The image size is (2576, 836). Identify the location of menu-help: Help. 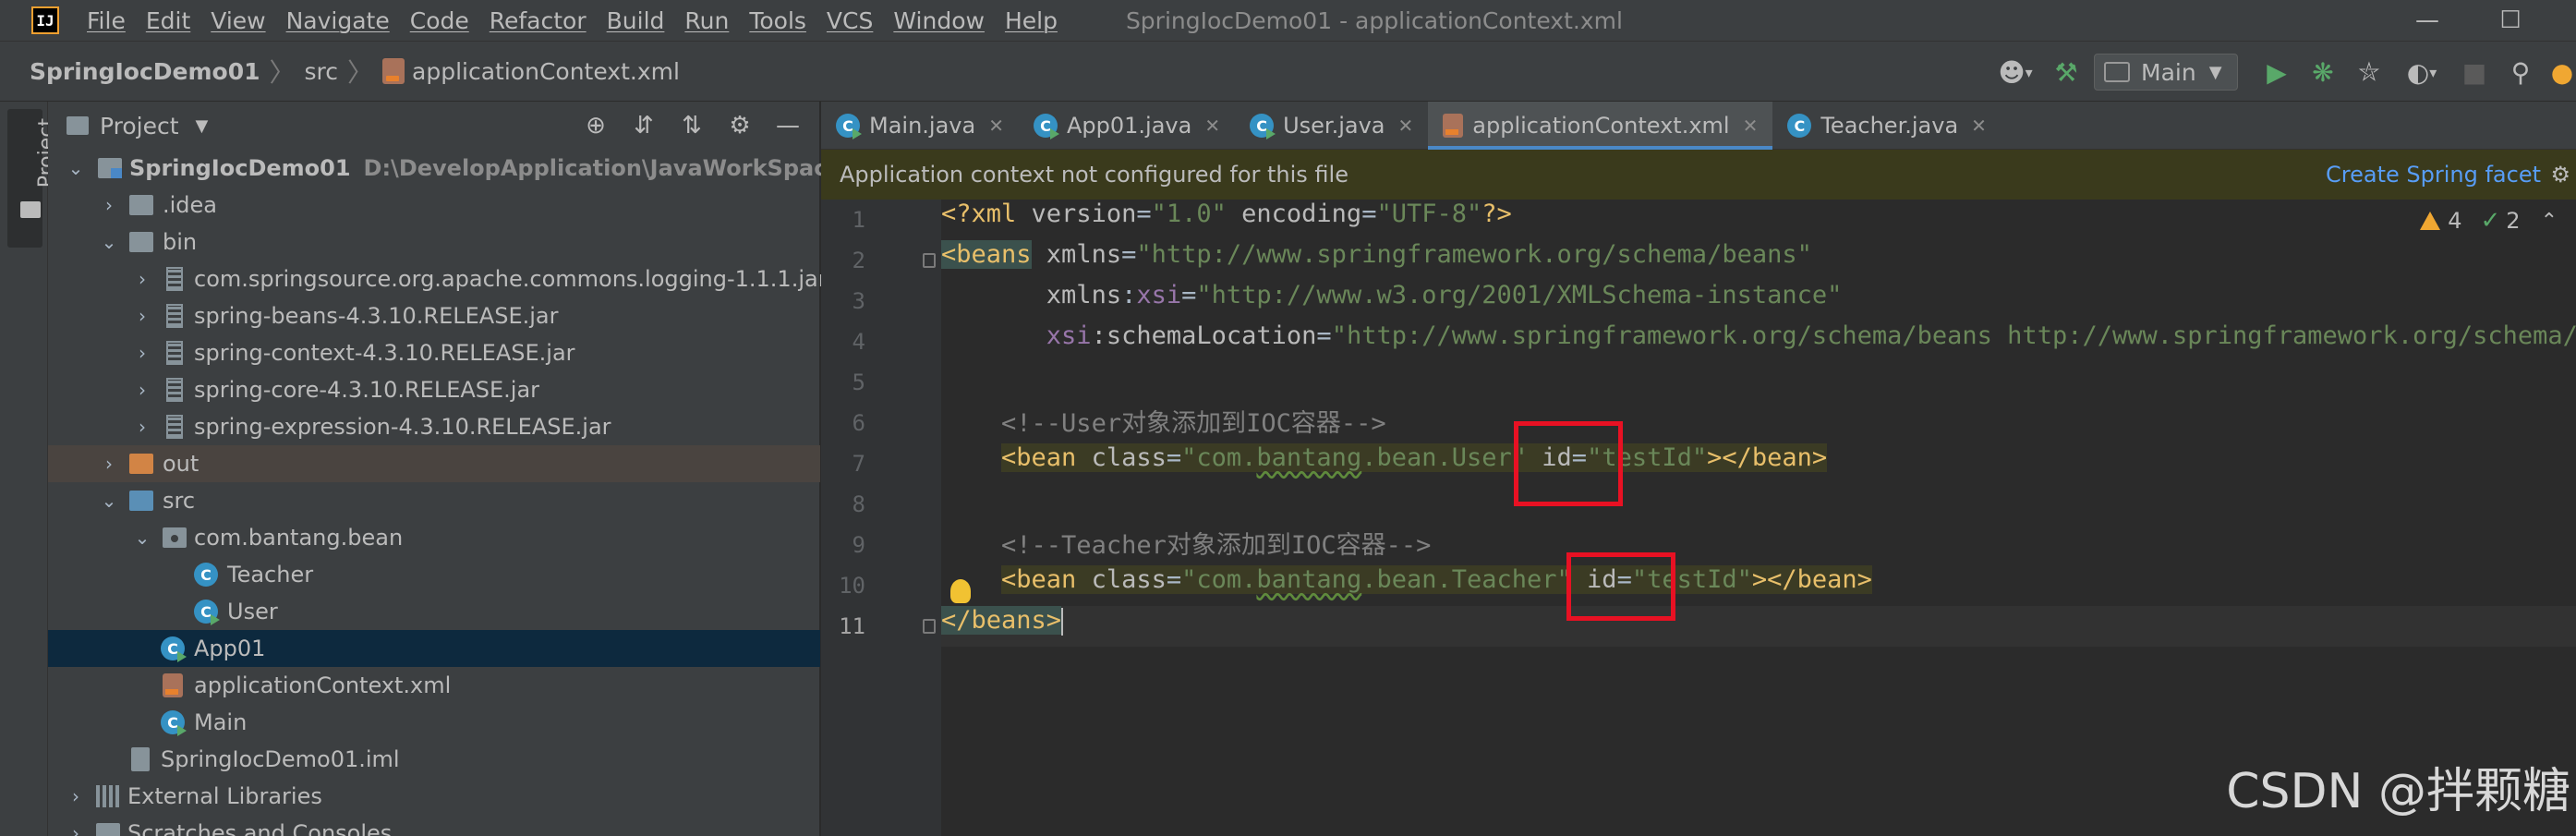
(1031, 20).